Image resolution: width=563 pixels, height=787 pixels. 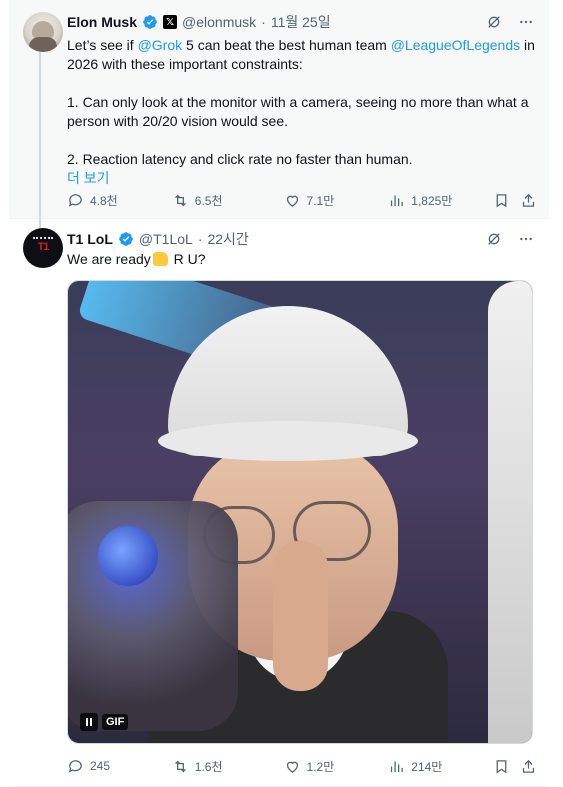 I want to click on tweet-actions: 4.8천 6.5천 7.1만 1,825만, so click(x=302, y=200).